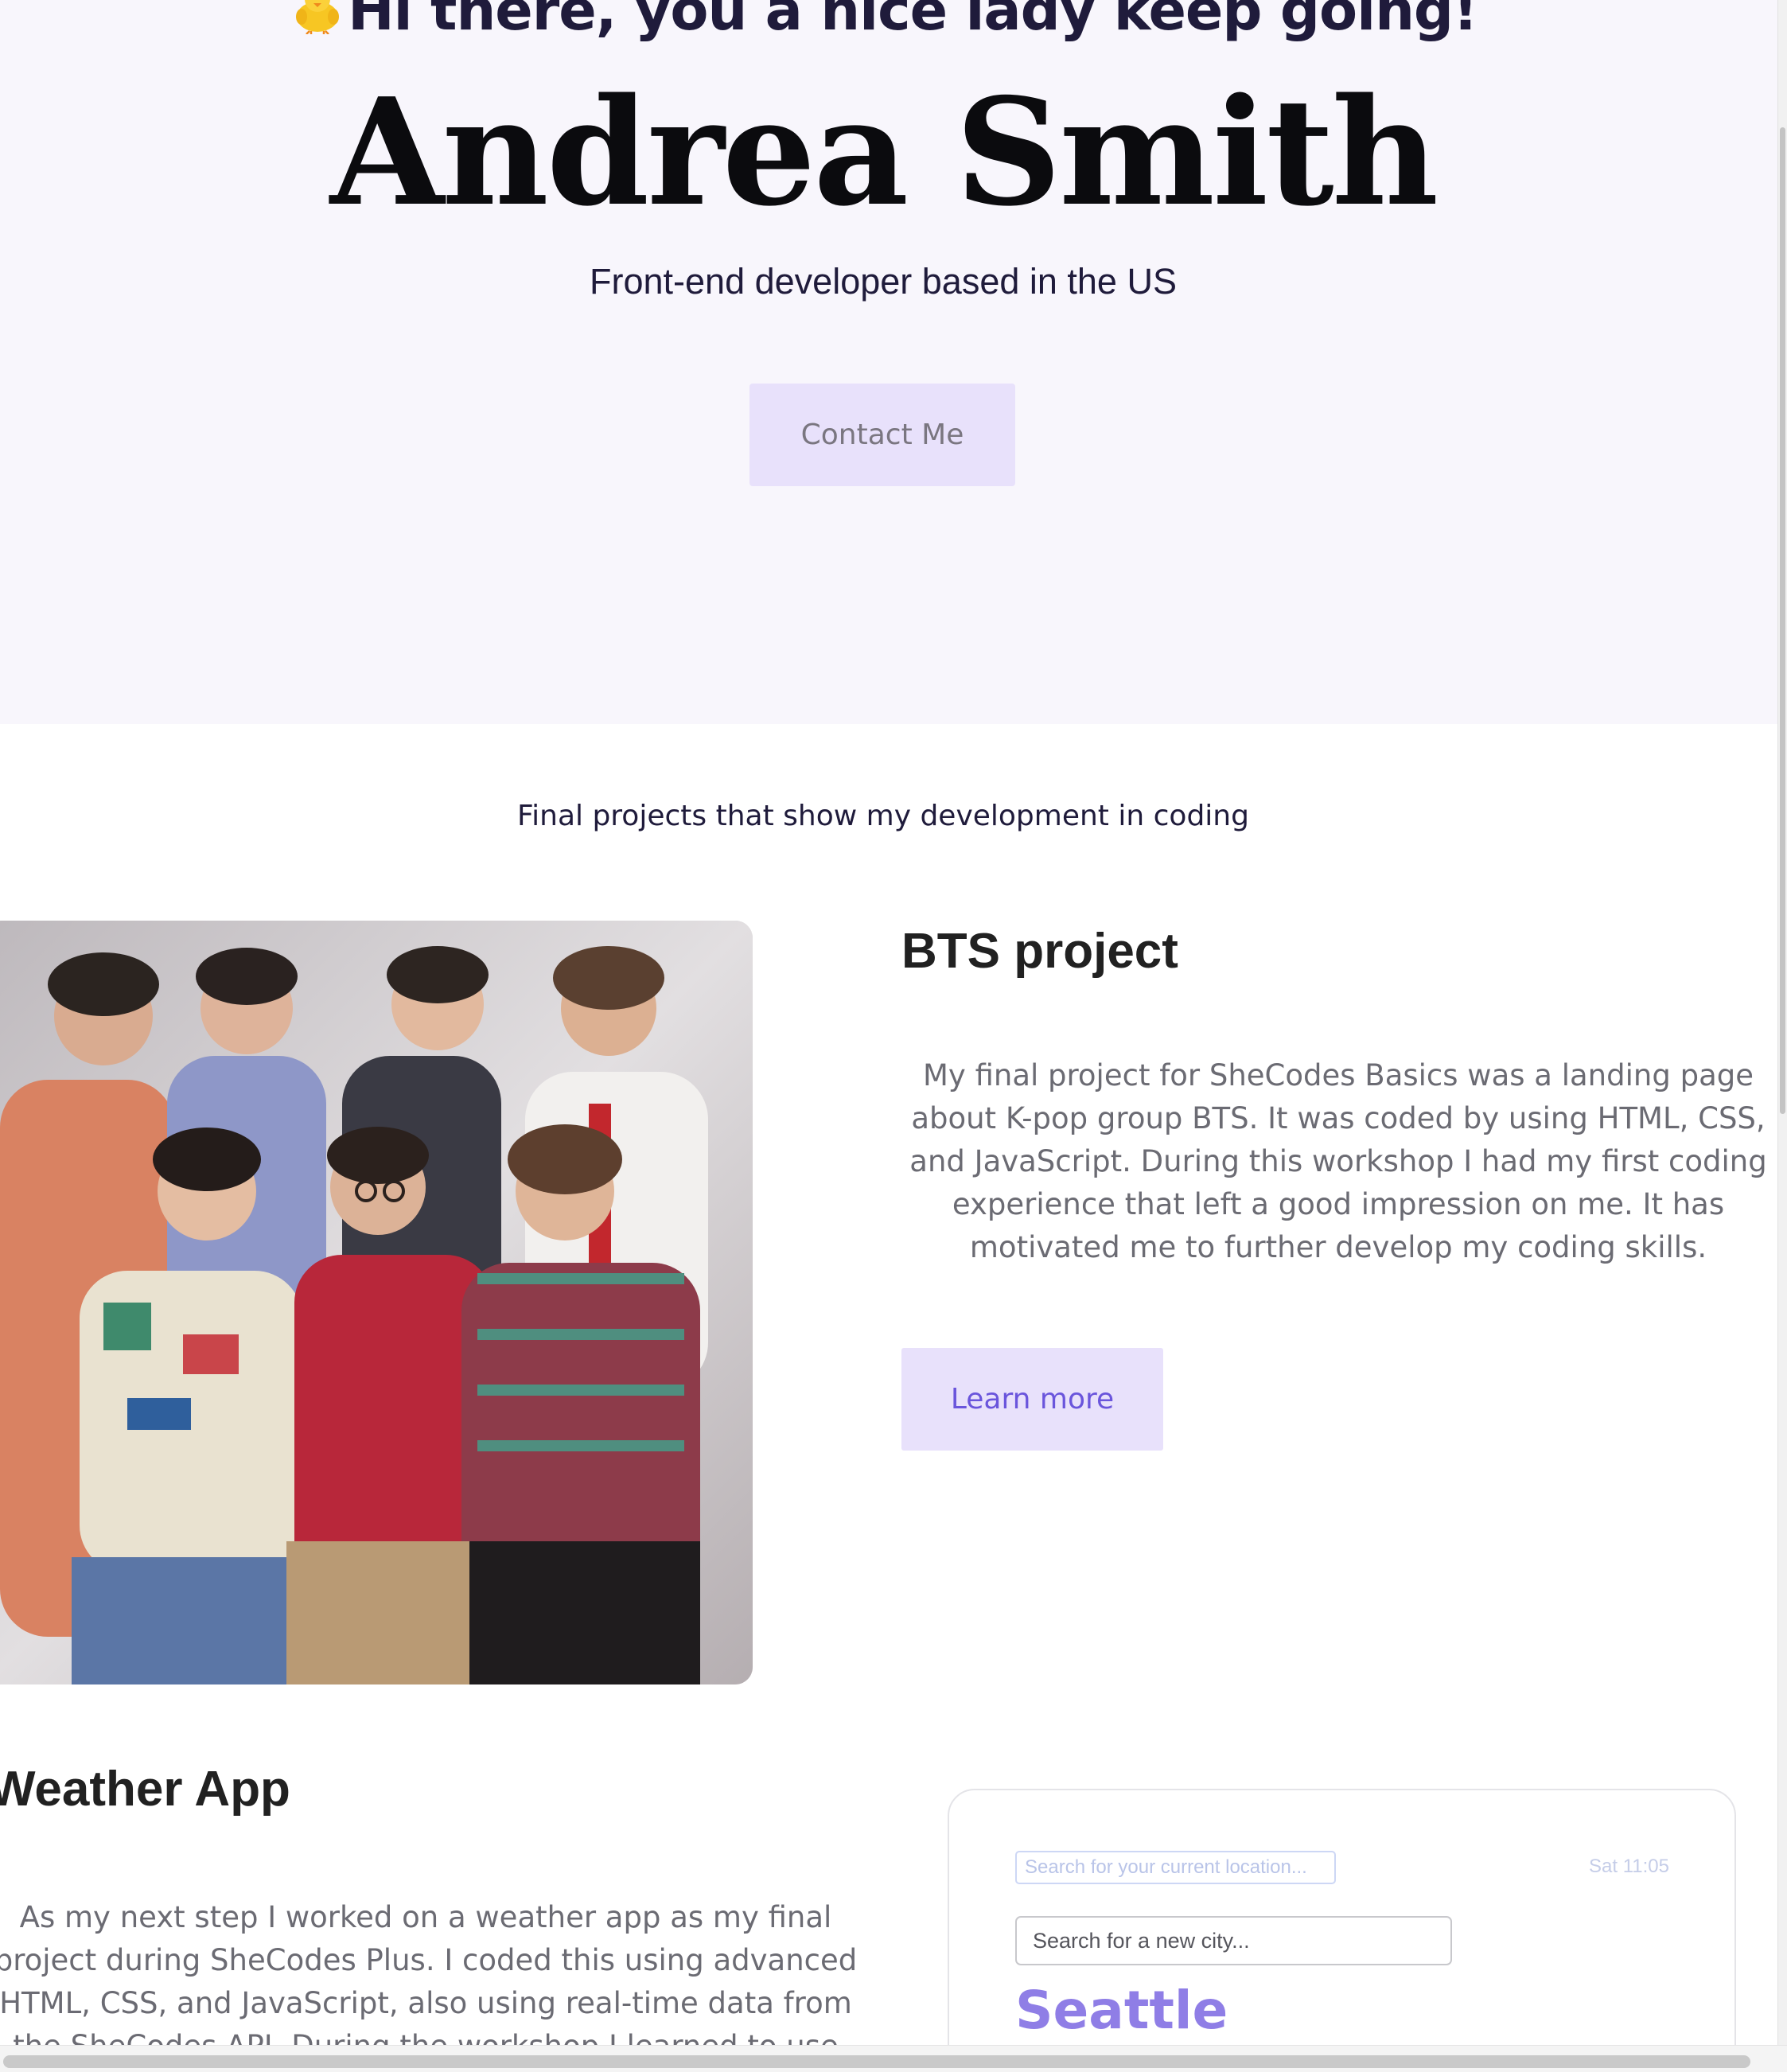  I want to click on page-title: Andrea Smith, so click(884, 152).